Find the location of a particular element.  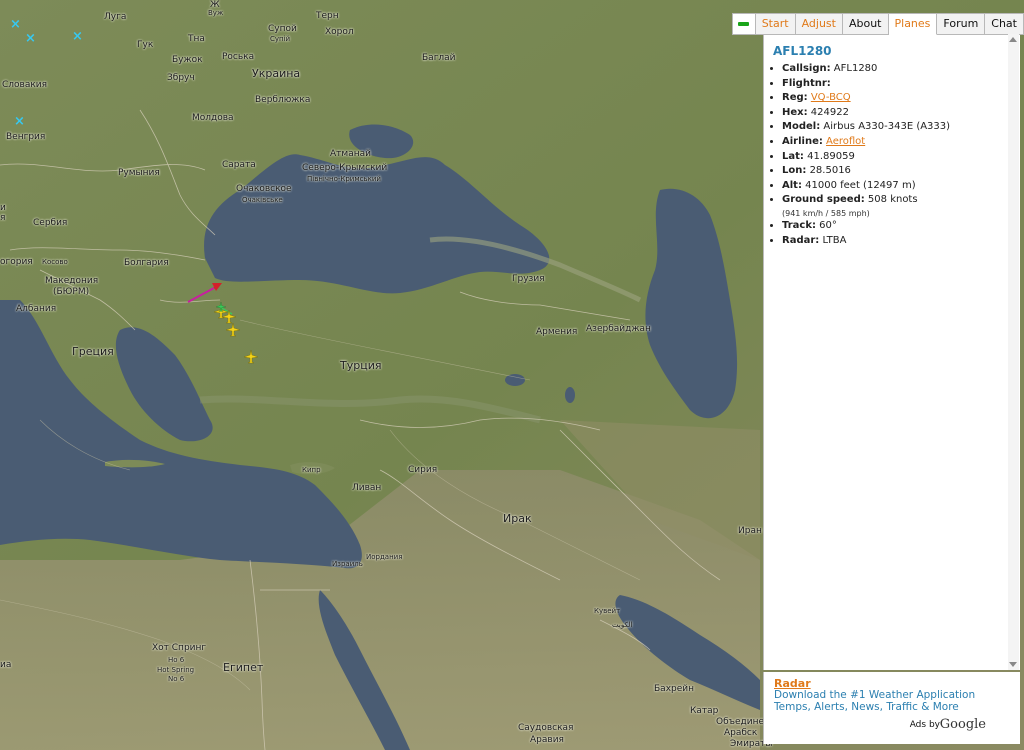

map-label: Супой is located at coordinates (282, 29).